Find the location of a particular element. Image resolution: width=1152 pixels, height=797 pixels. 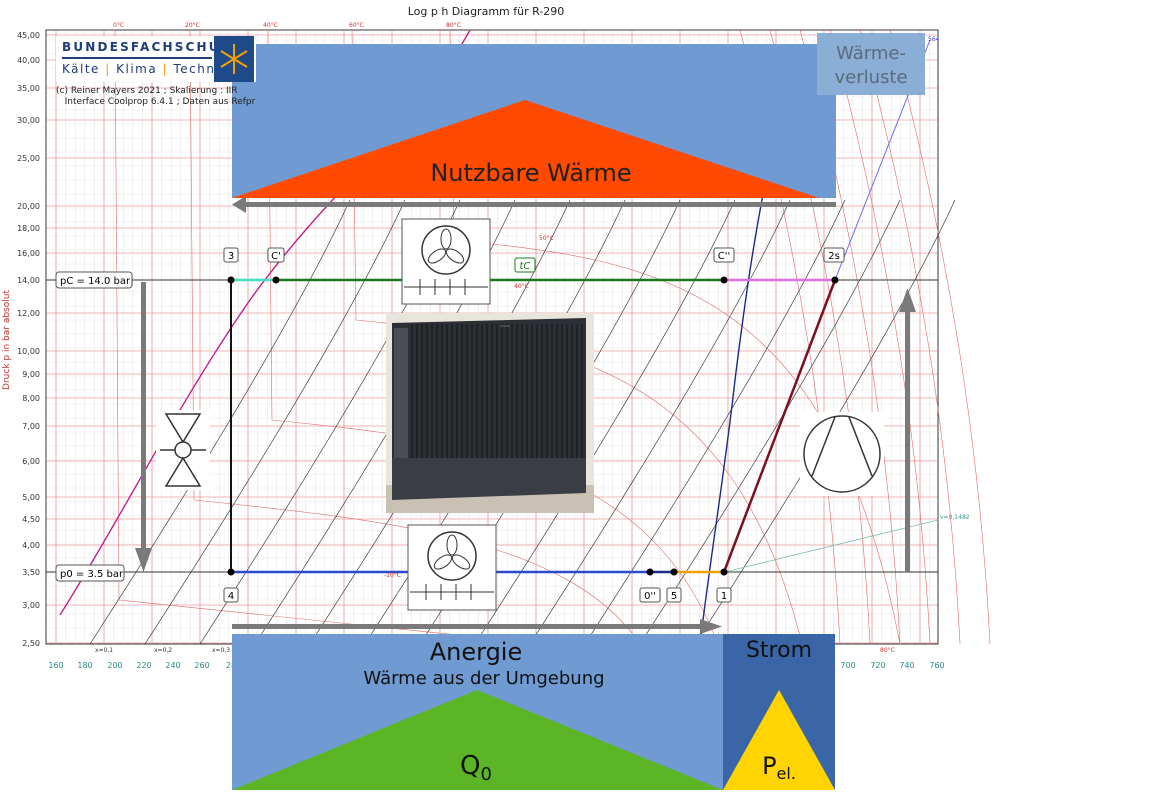

y-tick-4: 25,00 is located at coordinates (28, 158).